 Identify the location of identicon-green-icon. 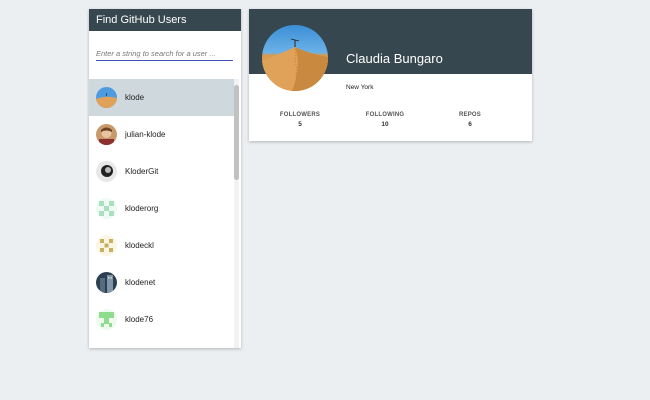
(106, 208).